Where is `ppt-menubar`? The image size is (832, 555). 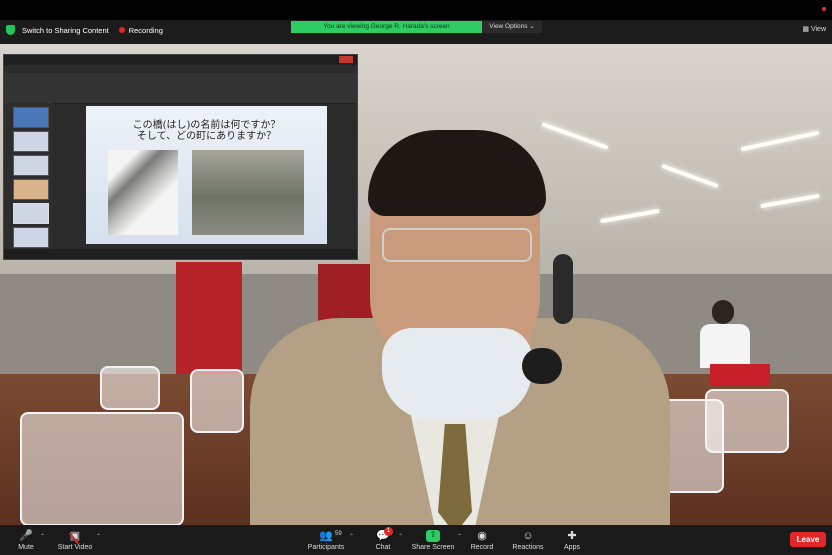 ppt-menubar is located at coordinates (180, 69).